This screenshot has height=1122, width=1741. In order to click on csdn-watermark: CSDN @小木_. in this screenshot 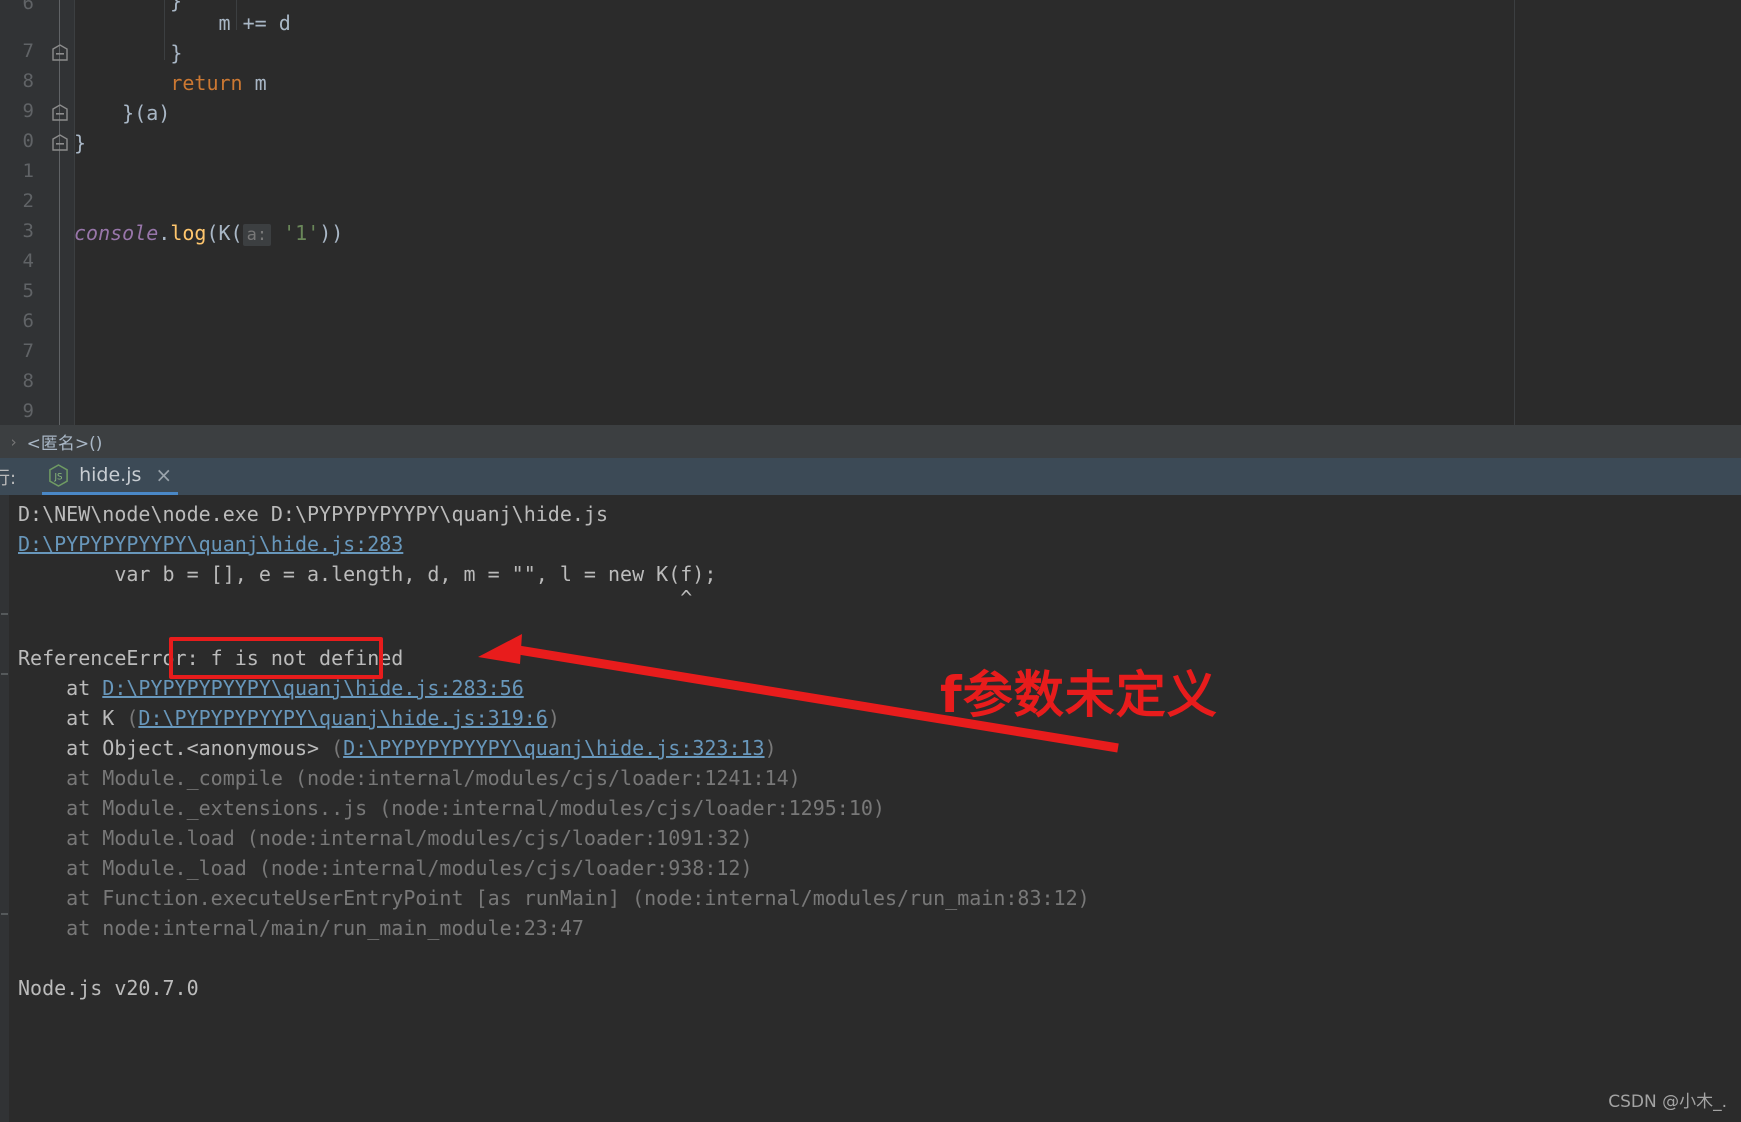, I will do `click(1667, 1102)`.